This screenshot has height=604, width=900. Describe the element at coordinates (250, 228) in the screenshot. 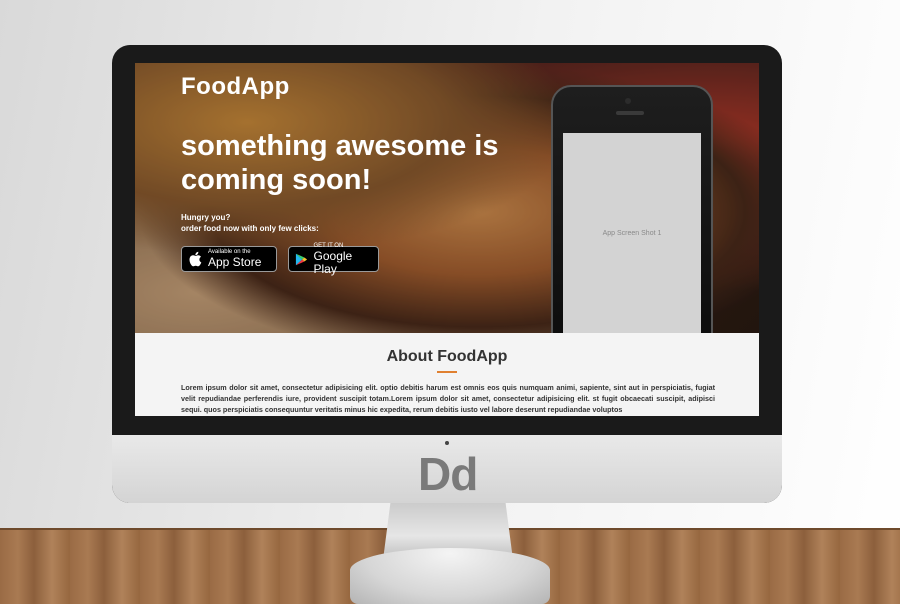

I see `tagline-line-2: order food now with only few clicks:` at that location.